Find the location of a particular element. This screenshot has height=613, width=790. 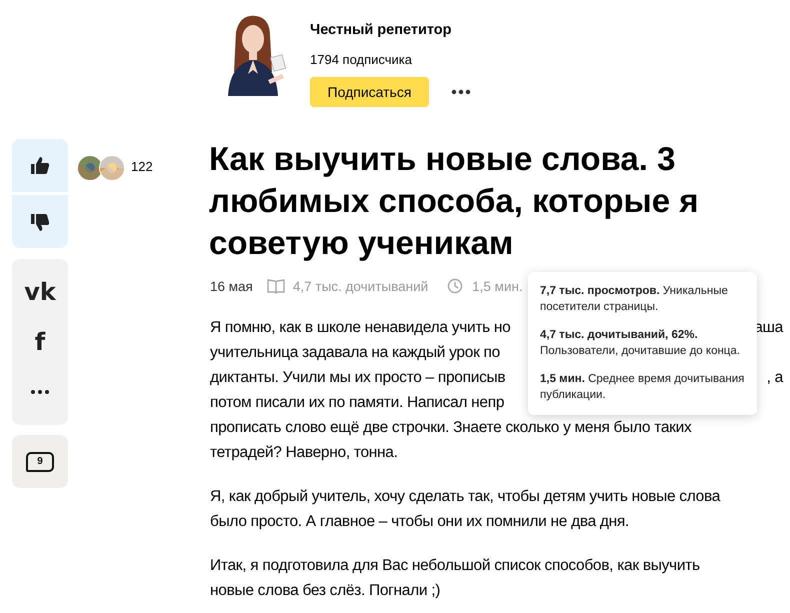

subscriber-count: 1794 подписчика is located at coordinates (361, 59).